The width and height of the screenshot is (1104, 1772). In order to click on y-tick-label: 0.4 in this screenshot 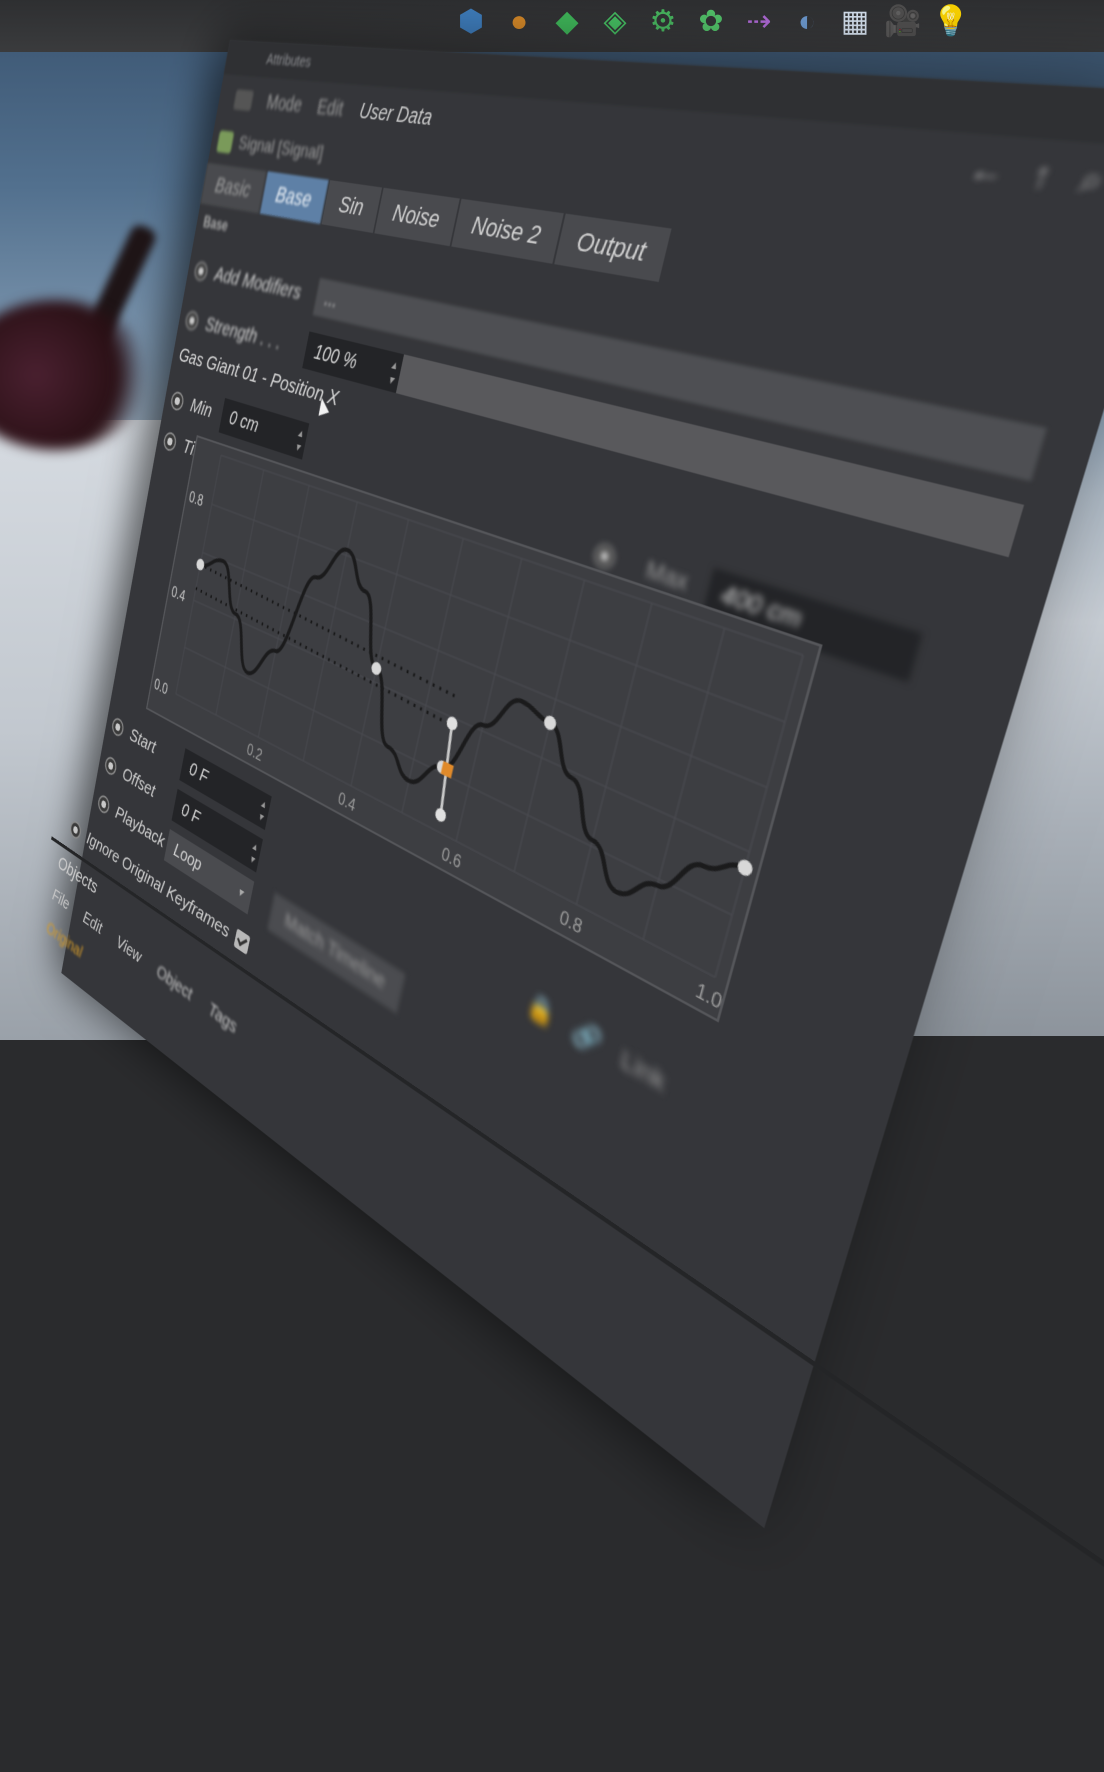, I will do `click(178, 595)`.